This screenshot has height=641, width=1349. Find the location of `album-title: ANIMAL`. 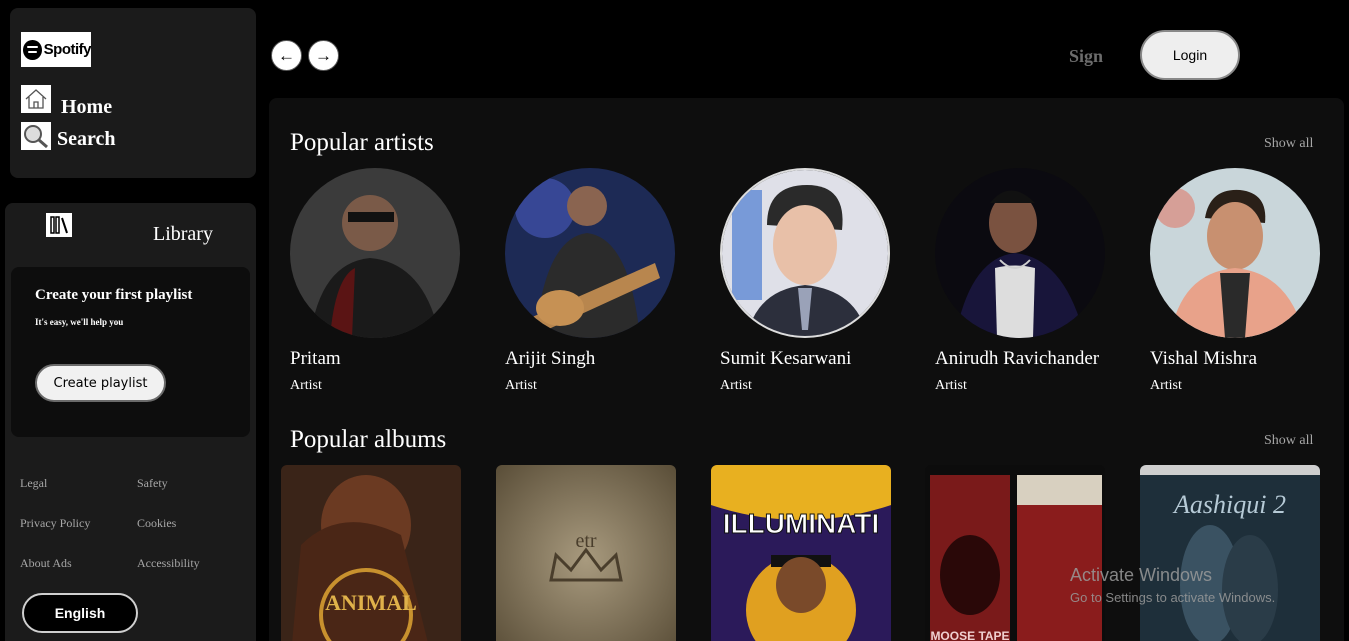

album-title: ANIMAL is located at coordinates (371, 602).